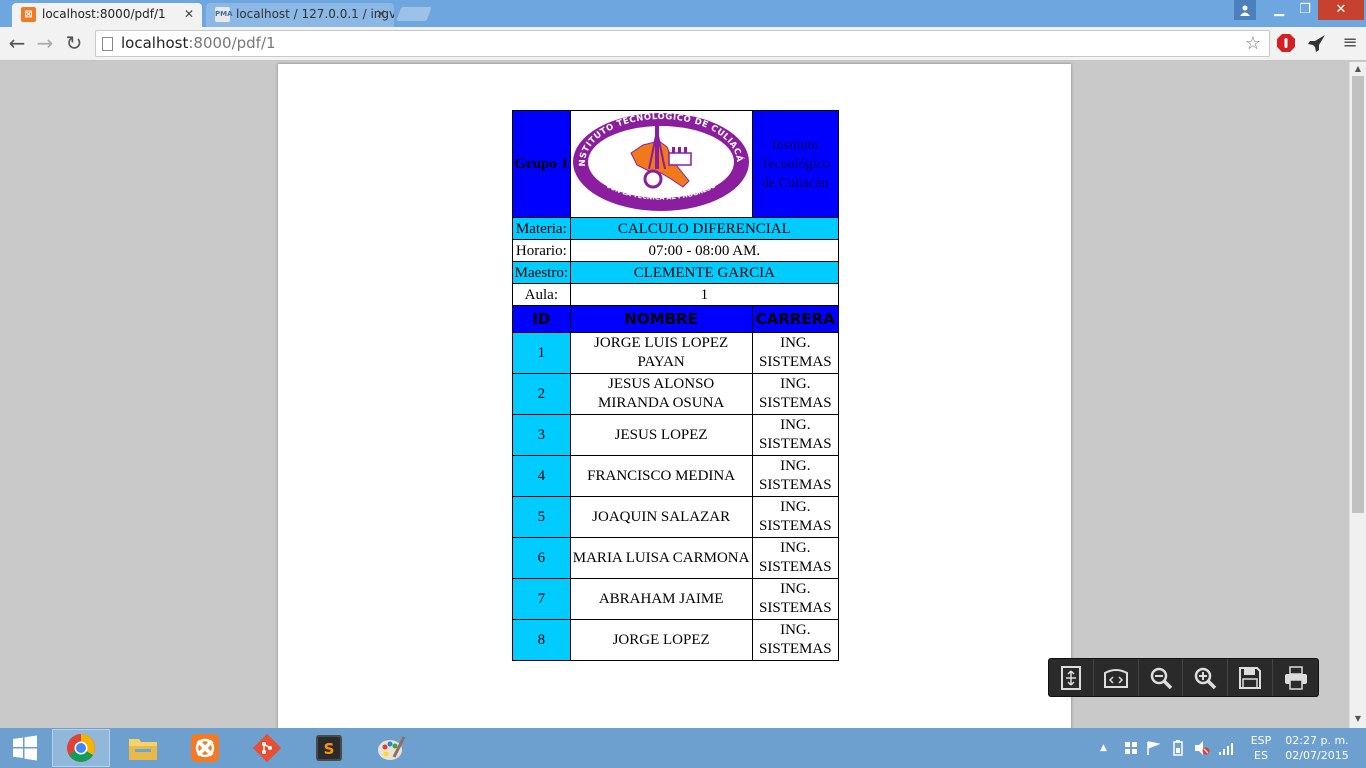  I want to click on print-icon, so click(1295, 677).